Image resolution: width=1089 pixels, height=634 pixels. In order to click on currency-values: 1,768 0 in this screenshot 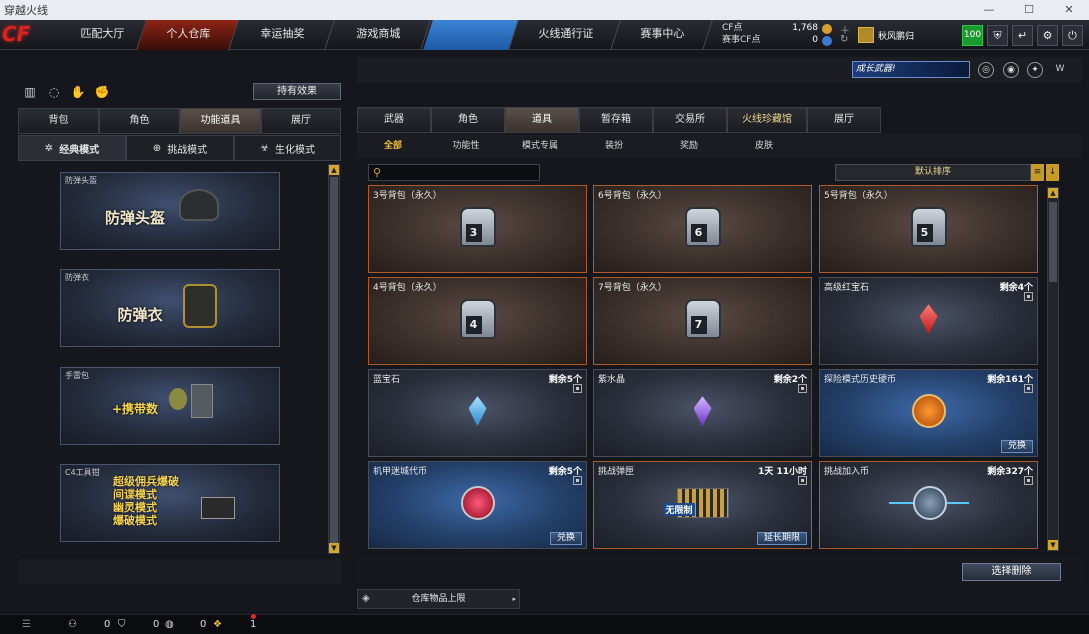, I will do `click(799, 34)`.